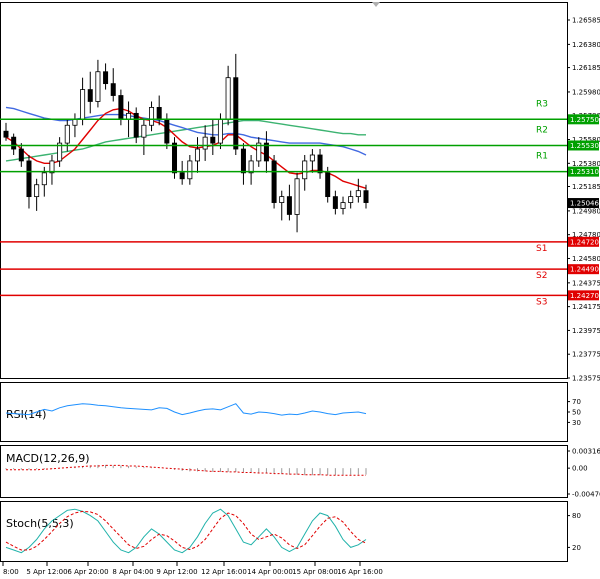 This screenshot has width=600, height=579. What do you see at coordinates (586, 68) in the screenshot?
I see `price-tick-label: 1.26185` at bounding box center [586, 68].